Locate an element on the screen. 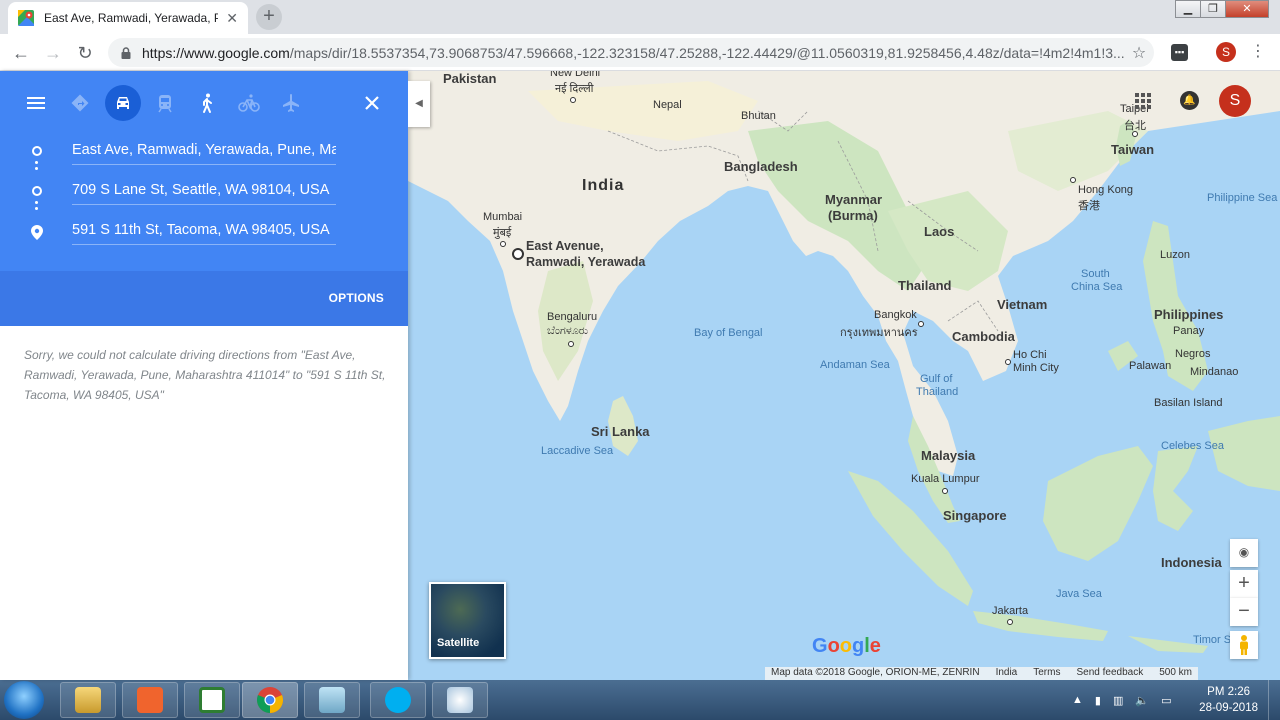 The height and width of the screenshot is (720, 1280). google-apps-icon is located at coordinates (1143, 101).